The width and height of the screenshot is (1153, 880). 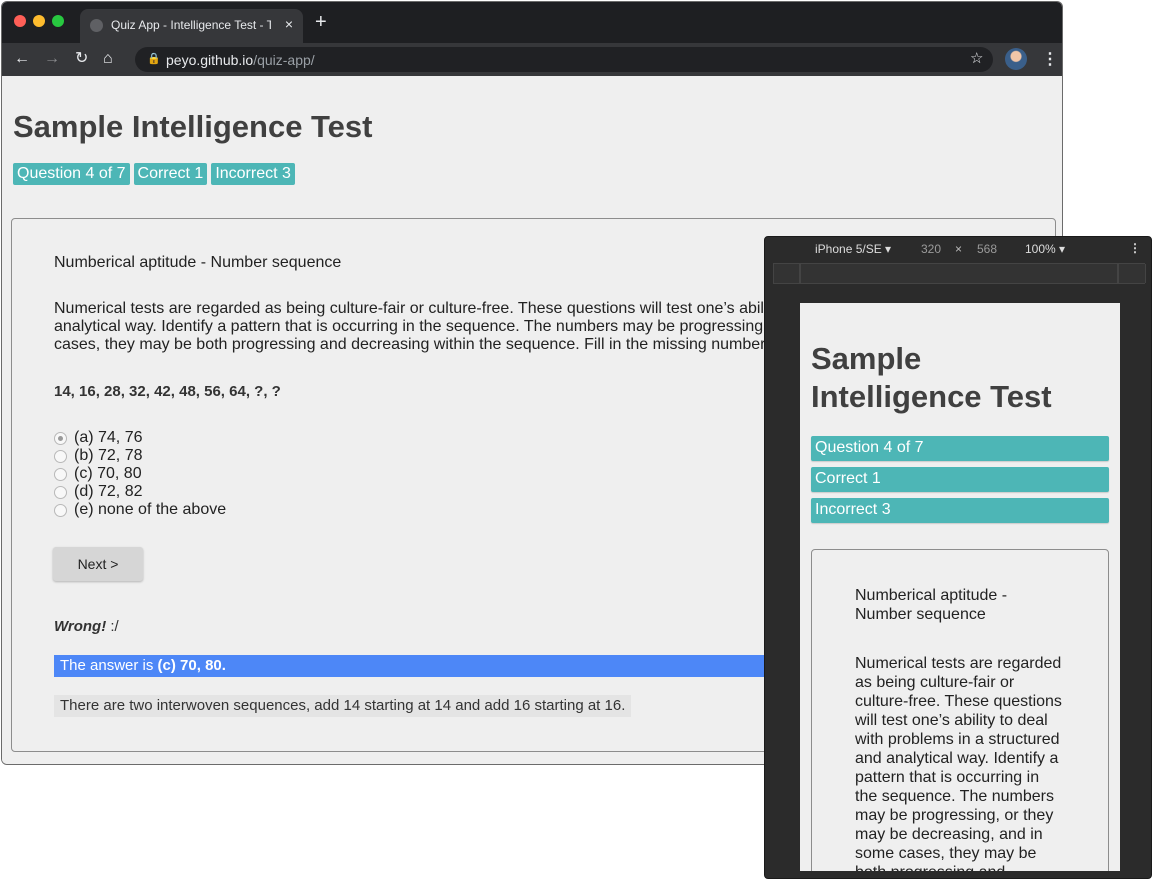 I want to click on option-a: (a) 74, 76, so click(x=140, y=438).